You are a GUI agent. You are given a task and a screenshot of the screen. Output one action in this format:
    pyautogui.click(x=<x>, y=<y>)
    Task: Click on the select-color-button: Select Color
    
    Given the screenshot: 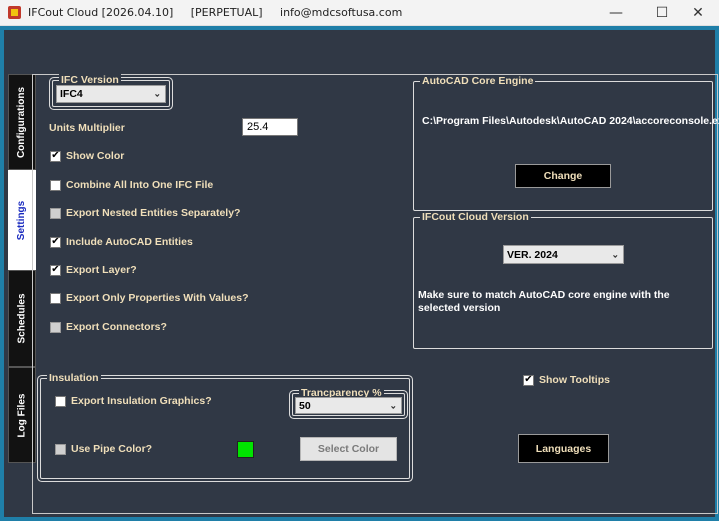 What is the action you would take?
    pyautogui.click(x=348, y=449)
    